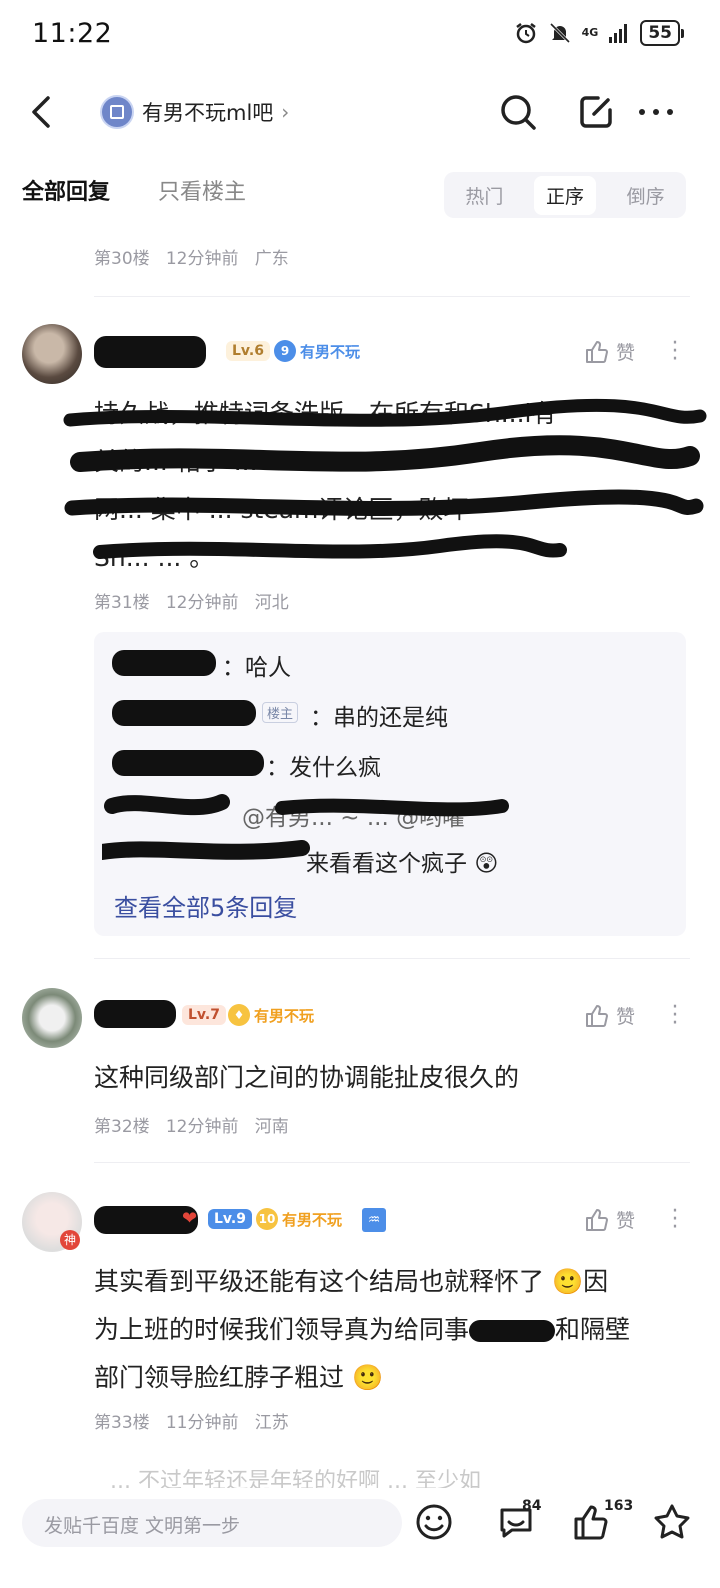  I want to click on floor-meta: 第32楼 12分钟前 河南, so click(191, 1124).